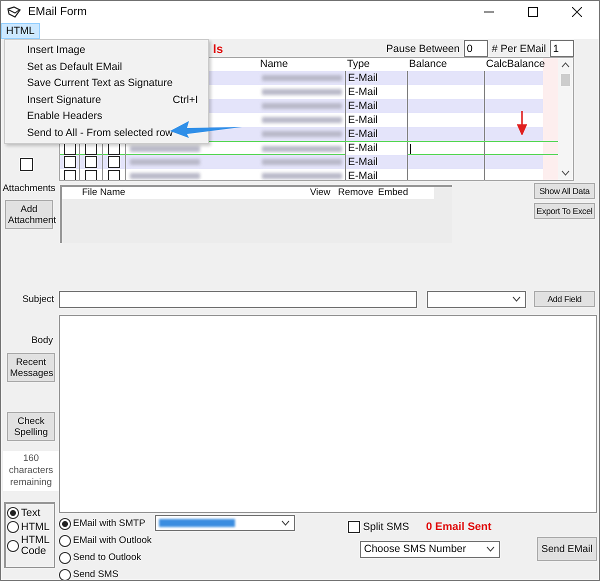 This screenshot has width=600, height=581. I want to click on radio-label: HTML, so click(35, 527).